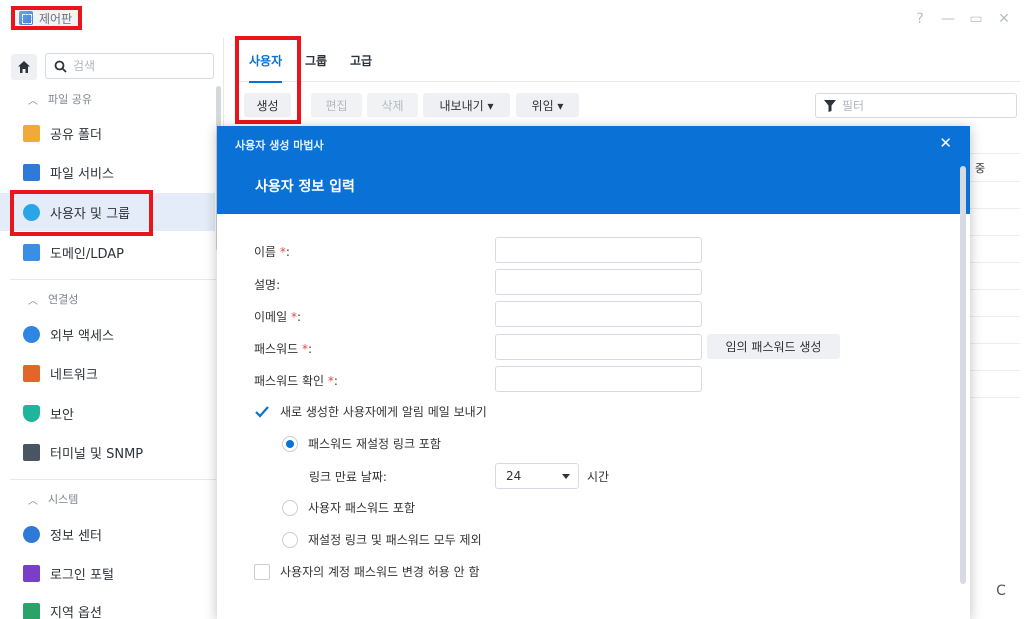 The width and height of the screenshot is (1024, 619). What do you see at coordinates (1001, 594) in the screenshot?
I see `refresh-icon: C` at bounding box center [1001, 594].